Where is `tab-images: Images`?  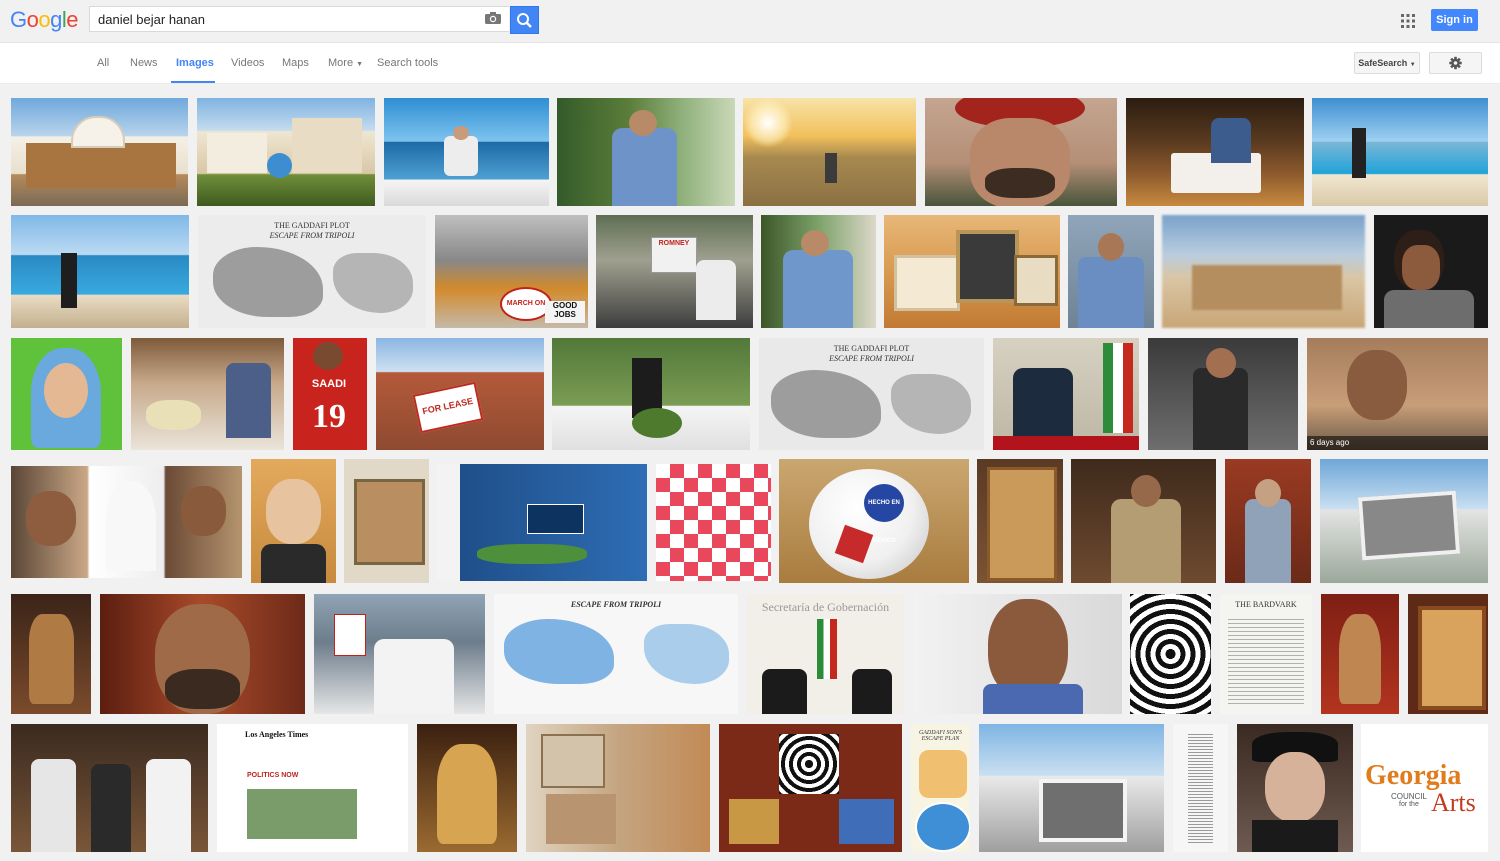
tab-images: Images is located at coordinates (195, 63).